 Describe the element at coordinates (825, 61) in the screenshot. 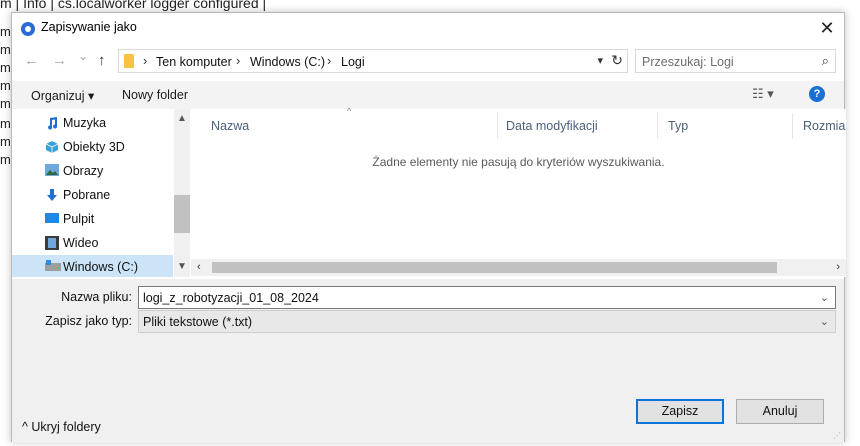

I see `search-icon: ⌕` at that location.